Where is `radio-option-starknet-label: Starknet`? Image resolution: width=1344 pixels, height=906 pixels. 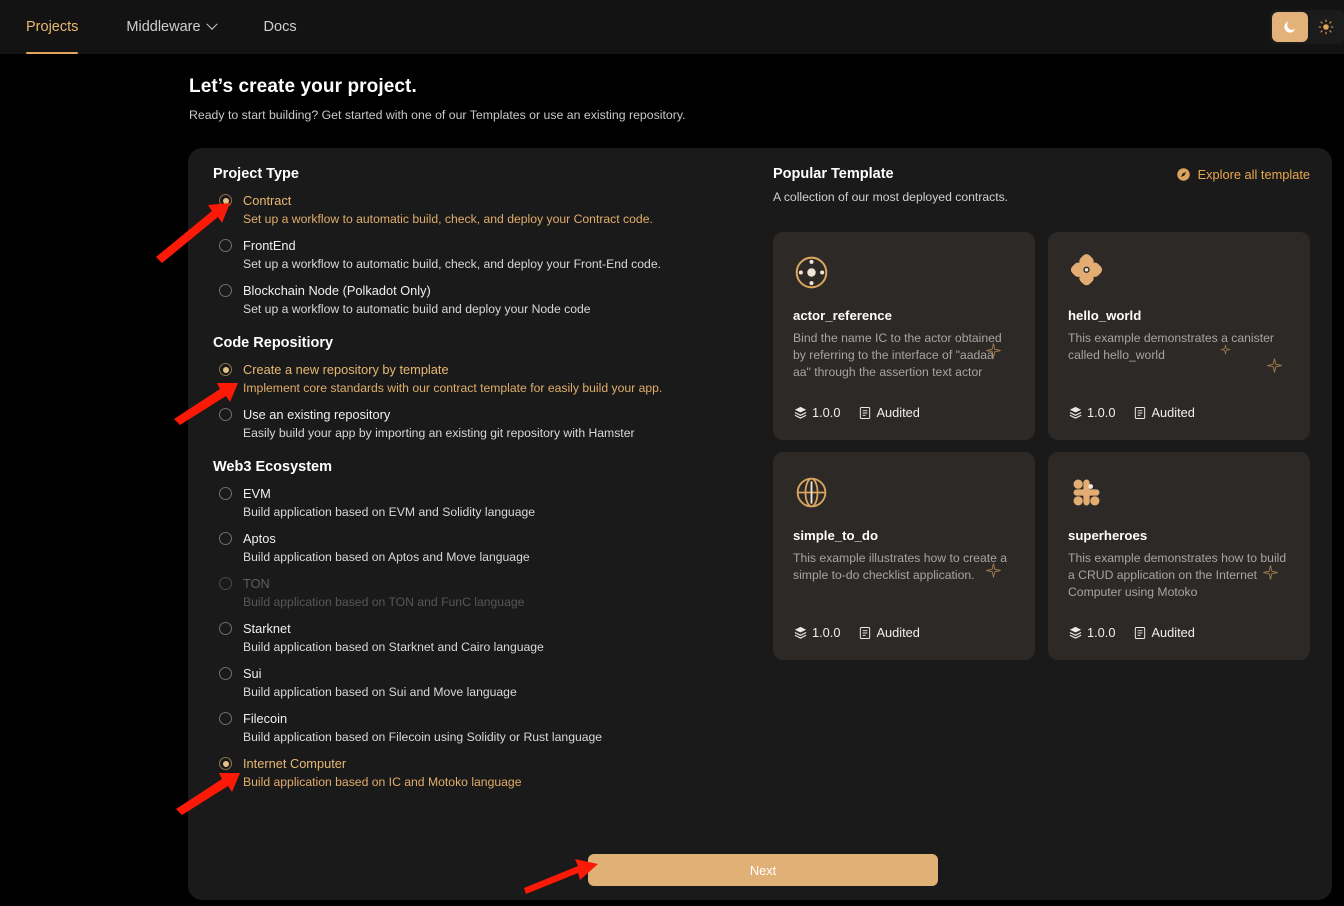 radio-option-starknet-label: Starknet is located at coordinates (267, 628).